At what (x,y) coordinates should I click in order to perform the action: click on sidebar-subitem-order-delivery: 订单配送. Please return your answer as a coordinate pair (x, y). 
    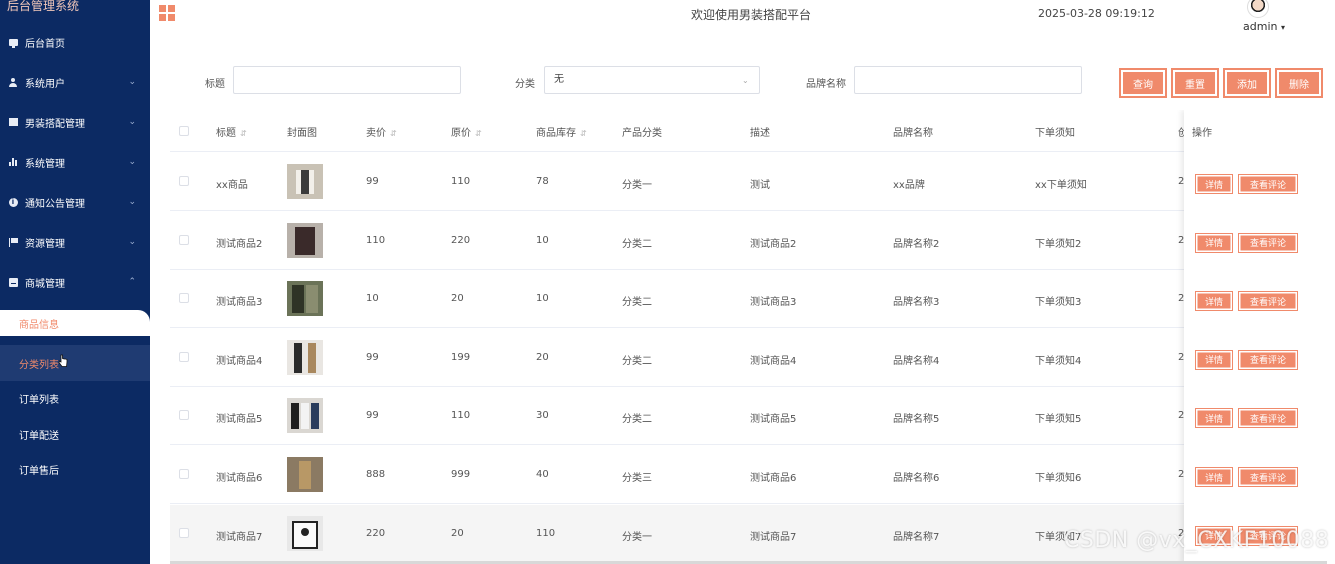
    Looking at the image, I should click on (75, 434).